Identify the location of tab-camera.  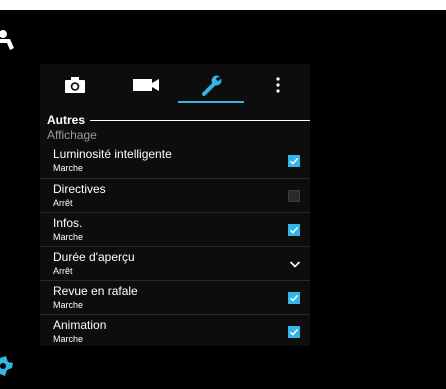
(75, 87).